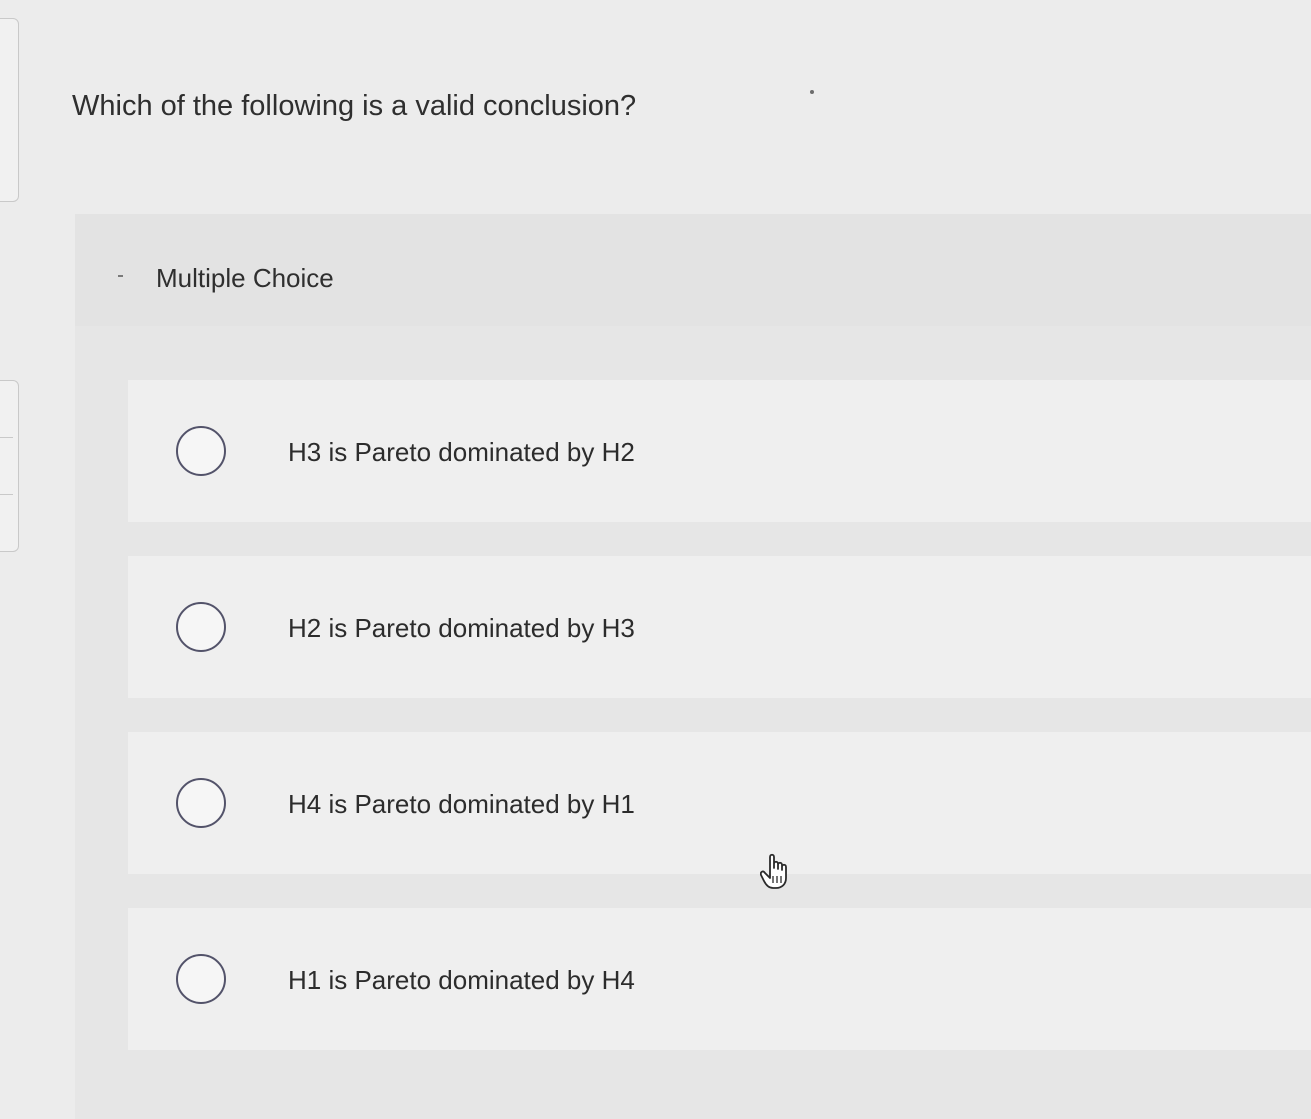 The height and width of the screenshot is (1119, 1311). I want to click on answer-choice-label: H4 is Pareto dominated by H1, so click(461, 804).